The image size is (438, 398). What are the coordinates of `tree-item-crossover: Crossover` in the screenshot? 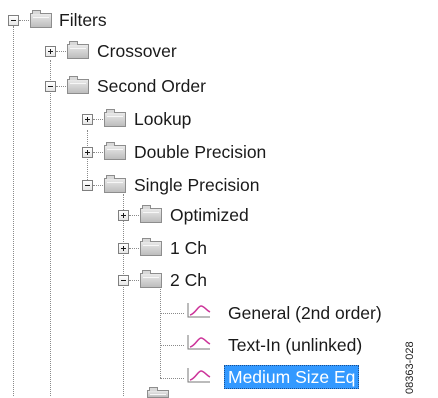 It's located at (137, 51).